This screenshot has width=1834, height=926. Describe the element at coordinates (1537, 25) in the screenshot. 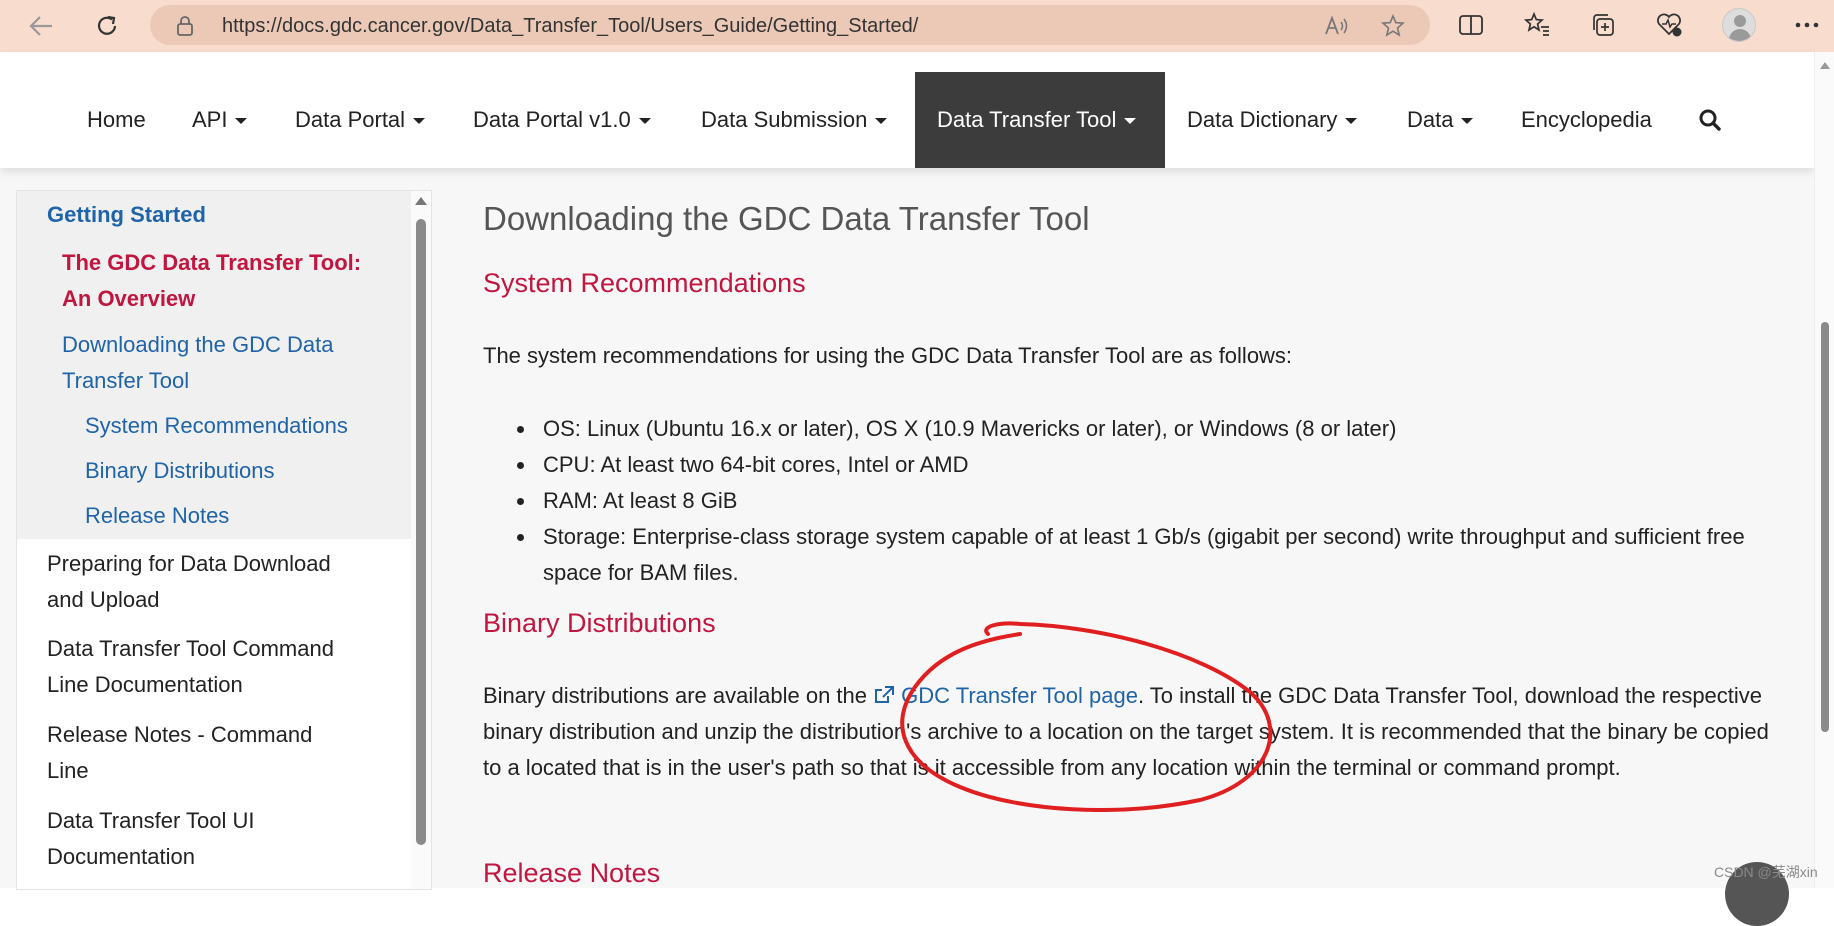

I see `favorites-icon` at that location.